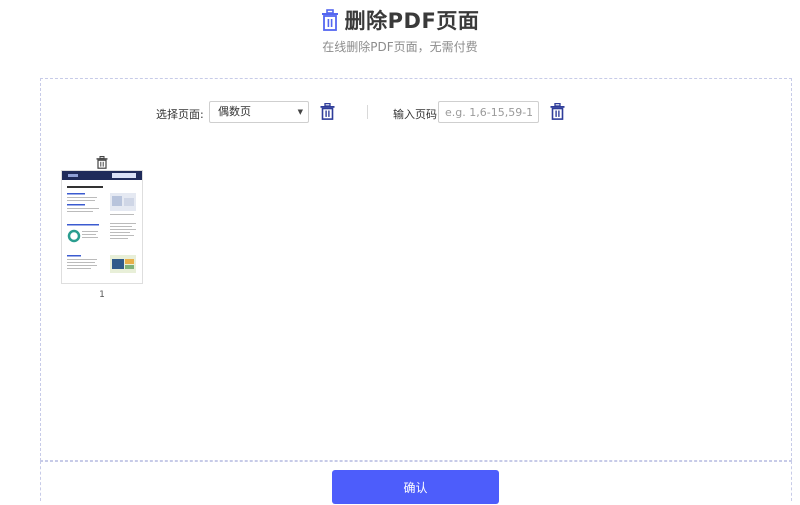 The image size is (800, 505). Describe the element at coordinates (400, 35) in the screenshot. I see `page-header: 删除PDF页面 在线删除PDF页面，无需付费` at that location.